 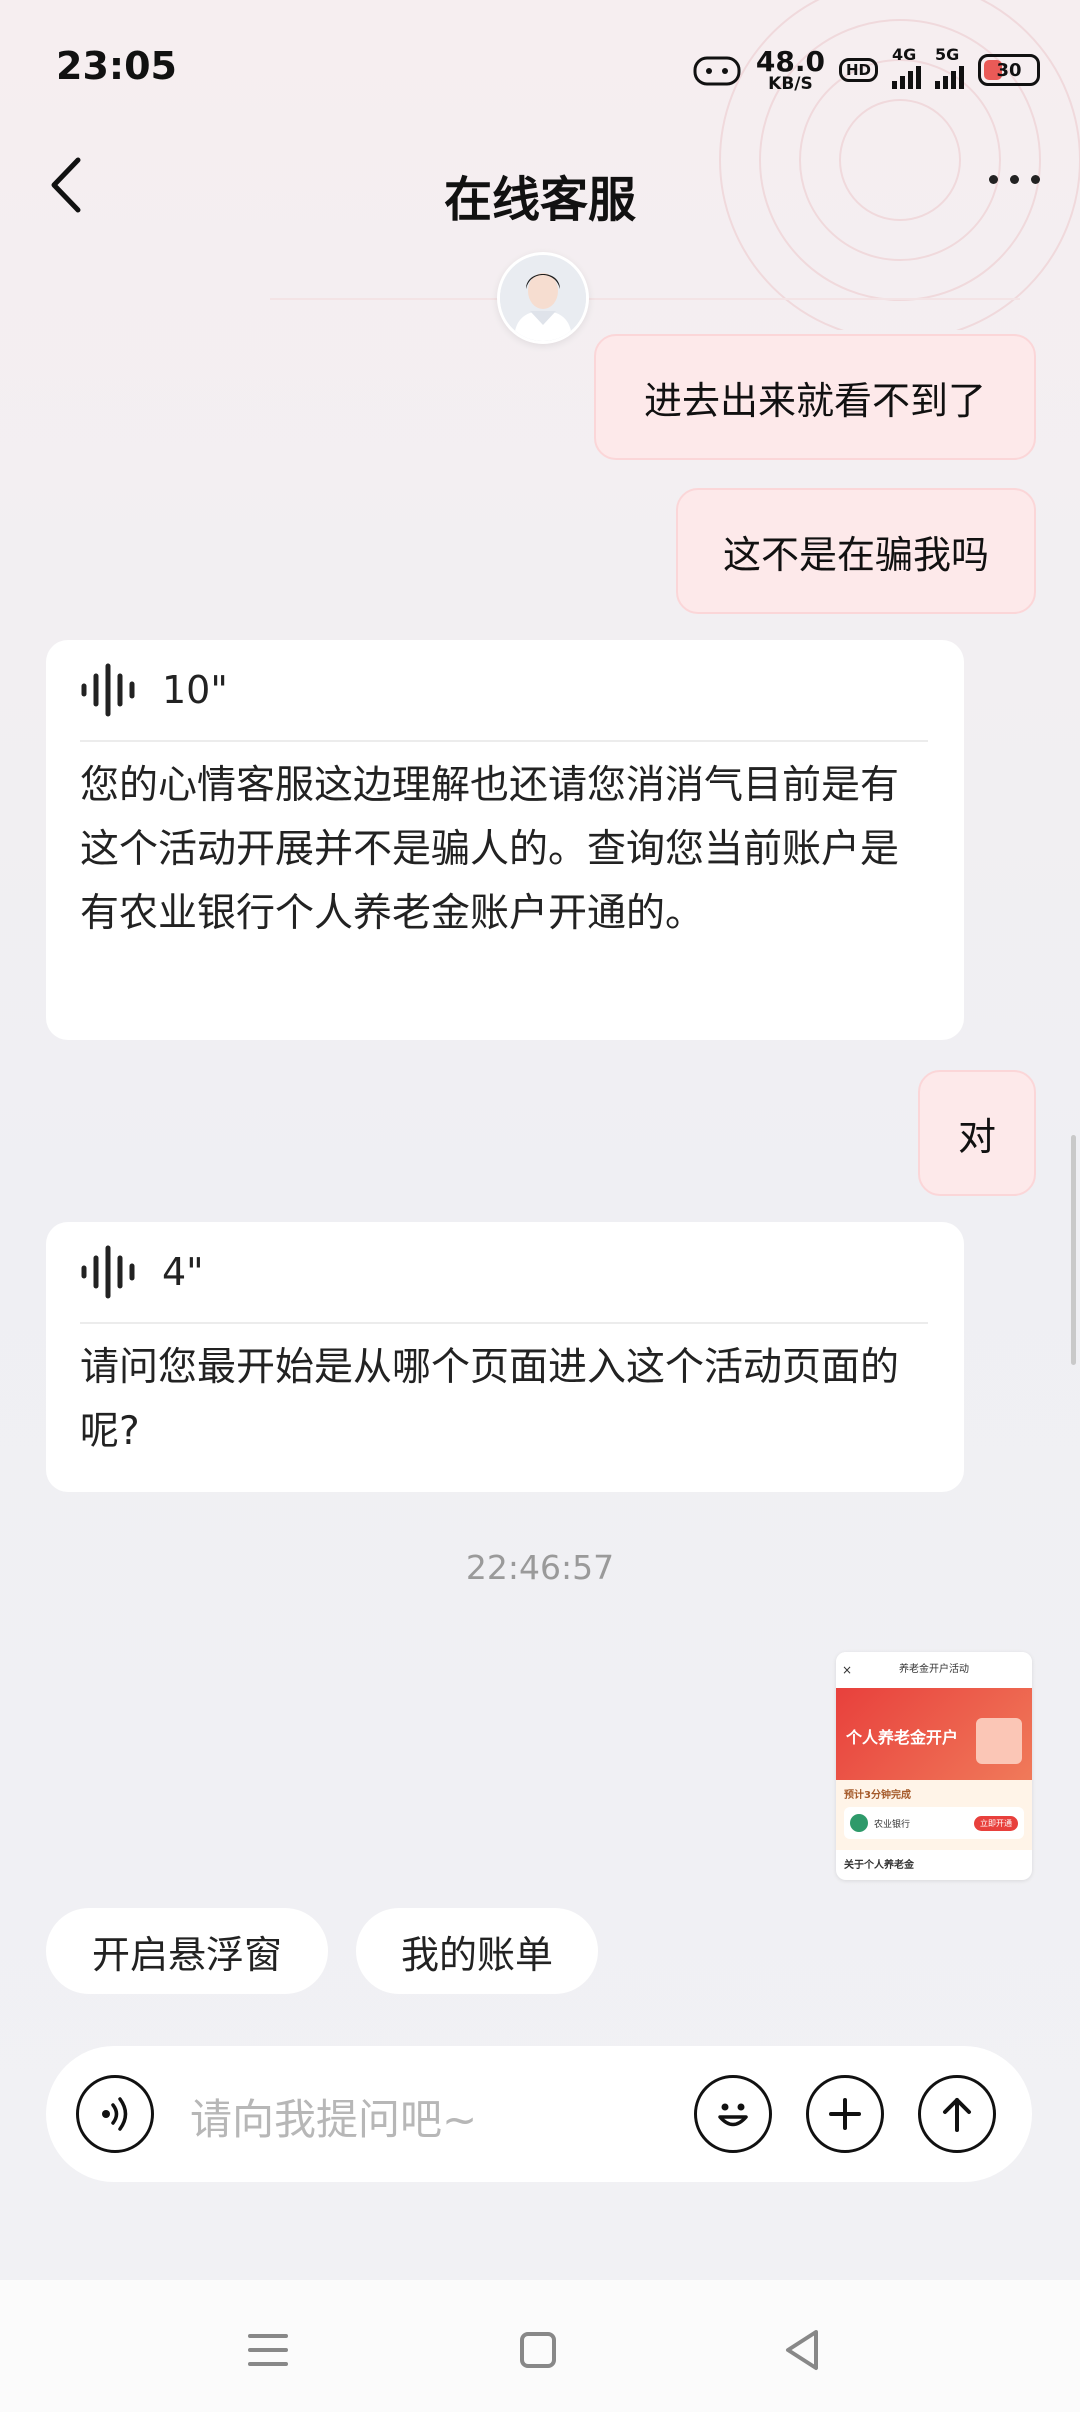 I want to click on thumbnail-section-title: 关于个人养老金, so click(x=879, y=1865).